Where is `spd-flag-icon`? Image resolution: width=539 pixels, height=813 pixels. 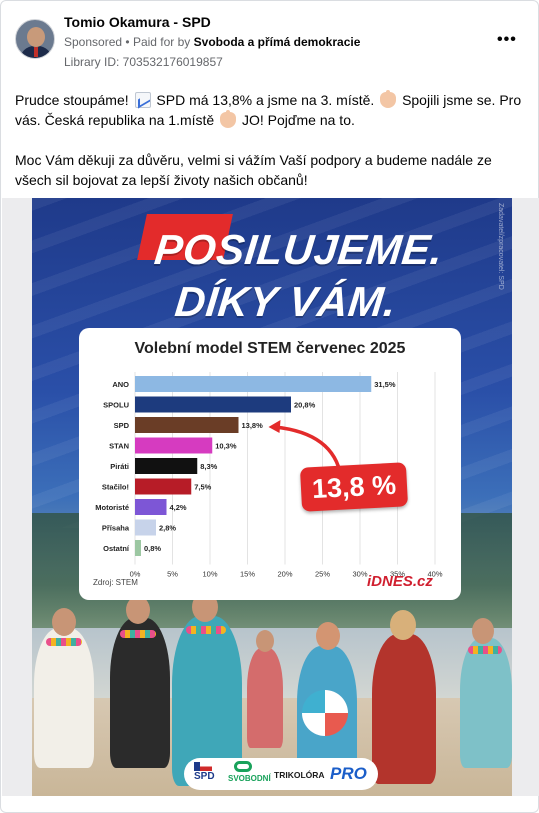 spd-flag-icon is located at coordinates (203, 766).